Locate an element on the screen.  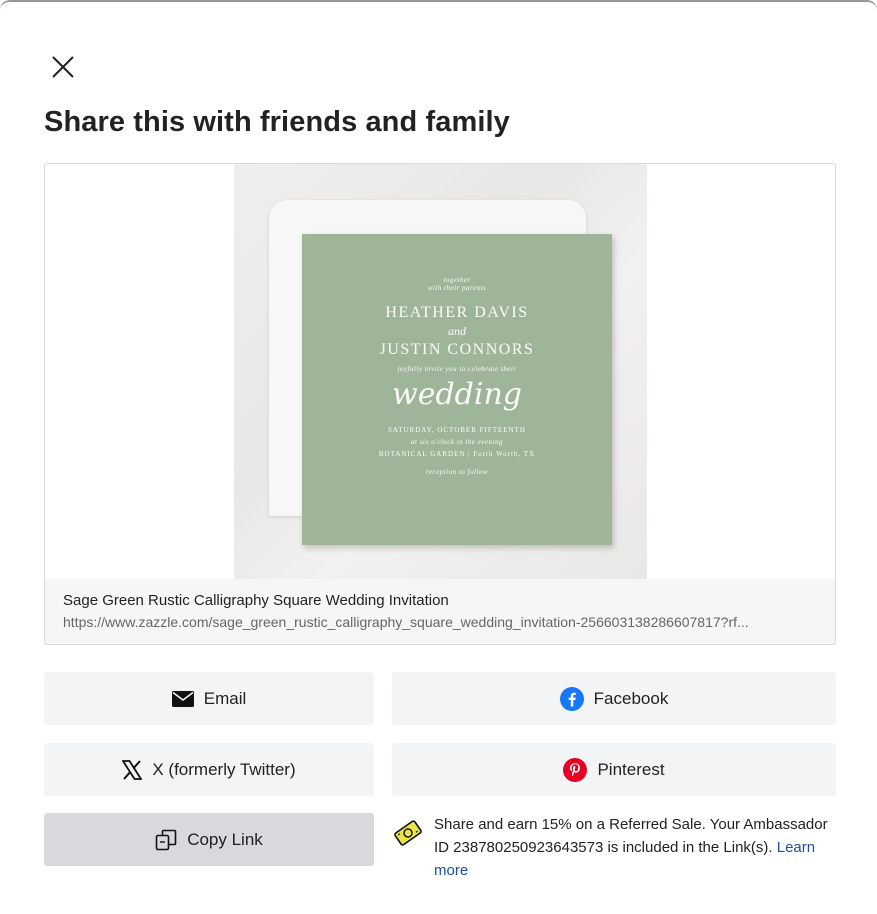
x-twitter-button: X (formerly Twitter) is located at coordinates (209, 769).